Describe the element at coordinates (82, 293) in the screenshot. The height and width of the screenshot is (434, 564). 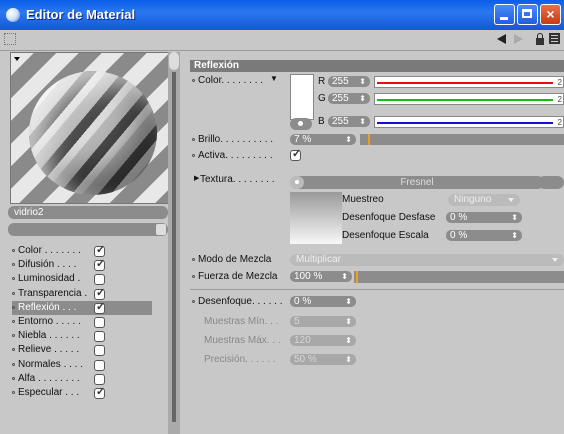
I see `channel-item: Transparencia .` at that location.